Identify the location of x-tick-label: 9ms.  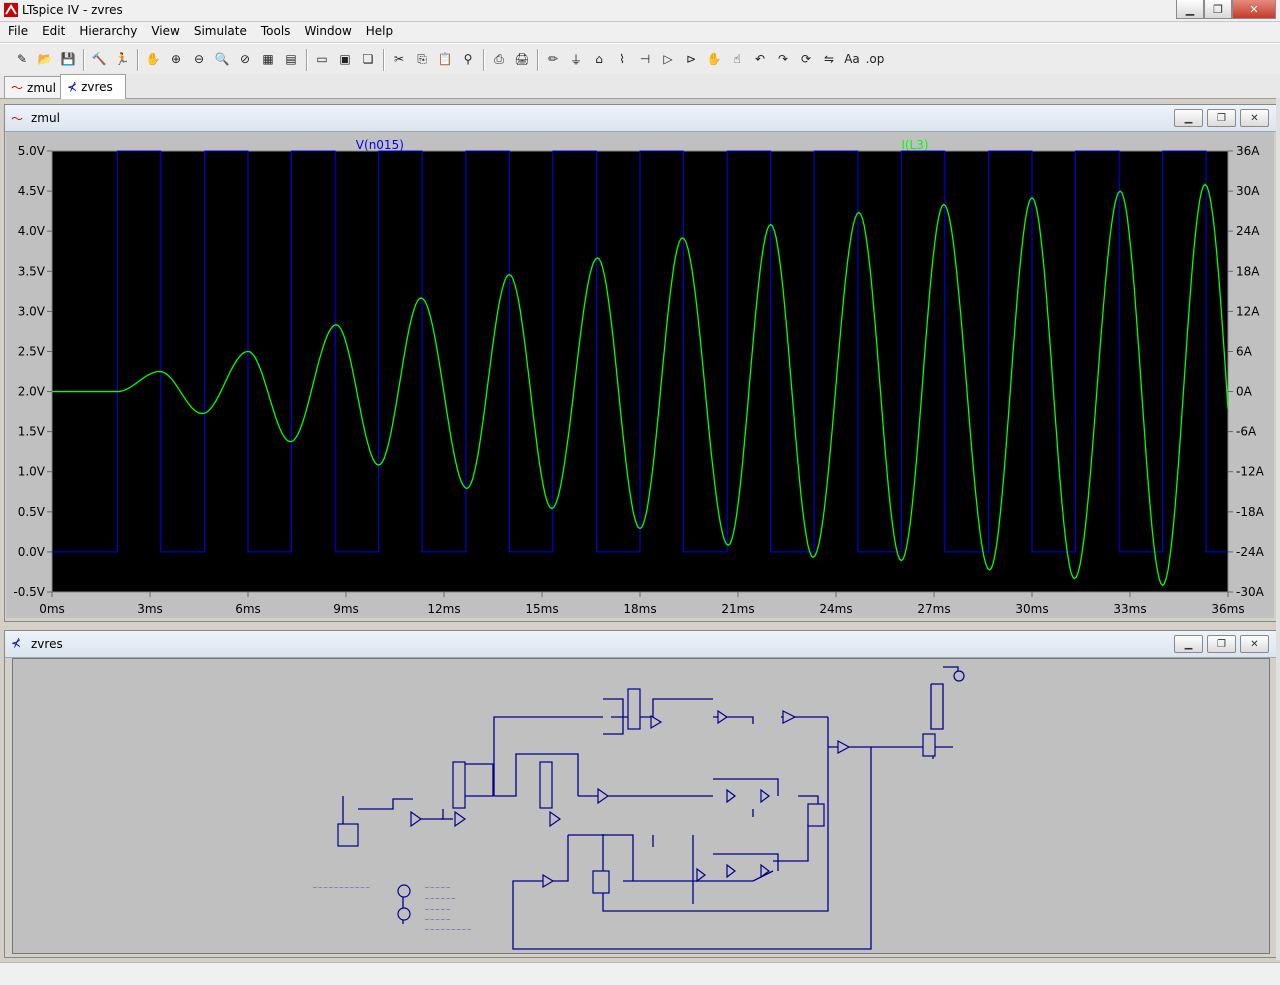
(346, 609).